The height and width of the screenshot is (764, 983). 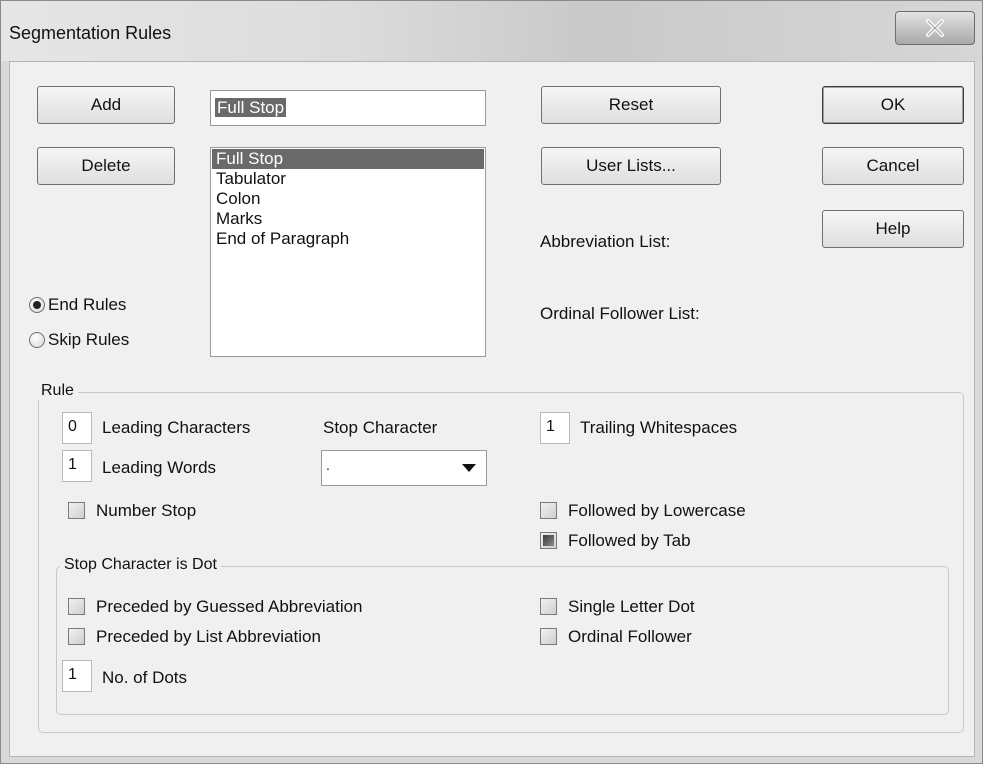 What do you see at coordinates (77, 428) in the screenshot?
I see `leading-characters-input: 0` at bounding box center [77, 428].